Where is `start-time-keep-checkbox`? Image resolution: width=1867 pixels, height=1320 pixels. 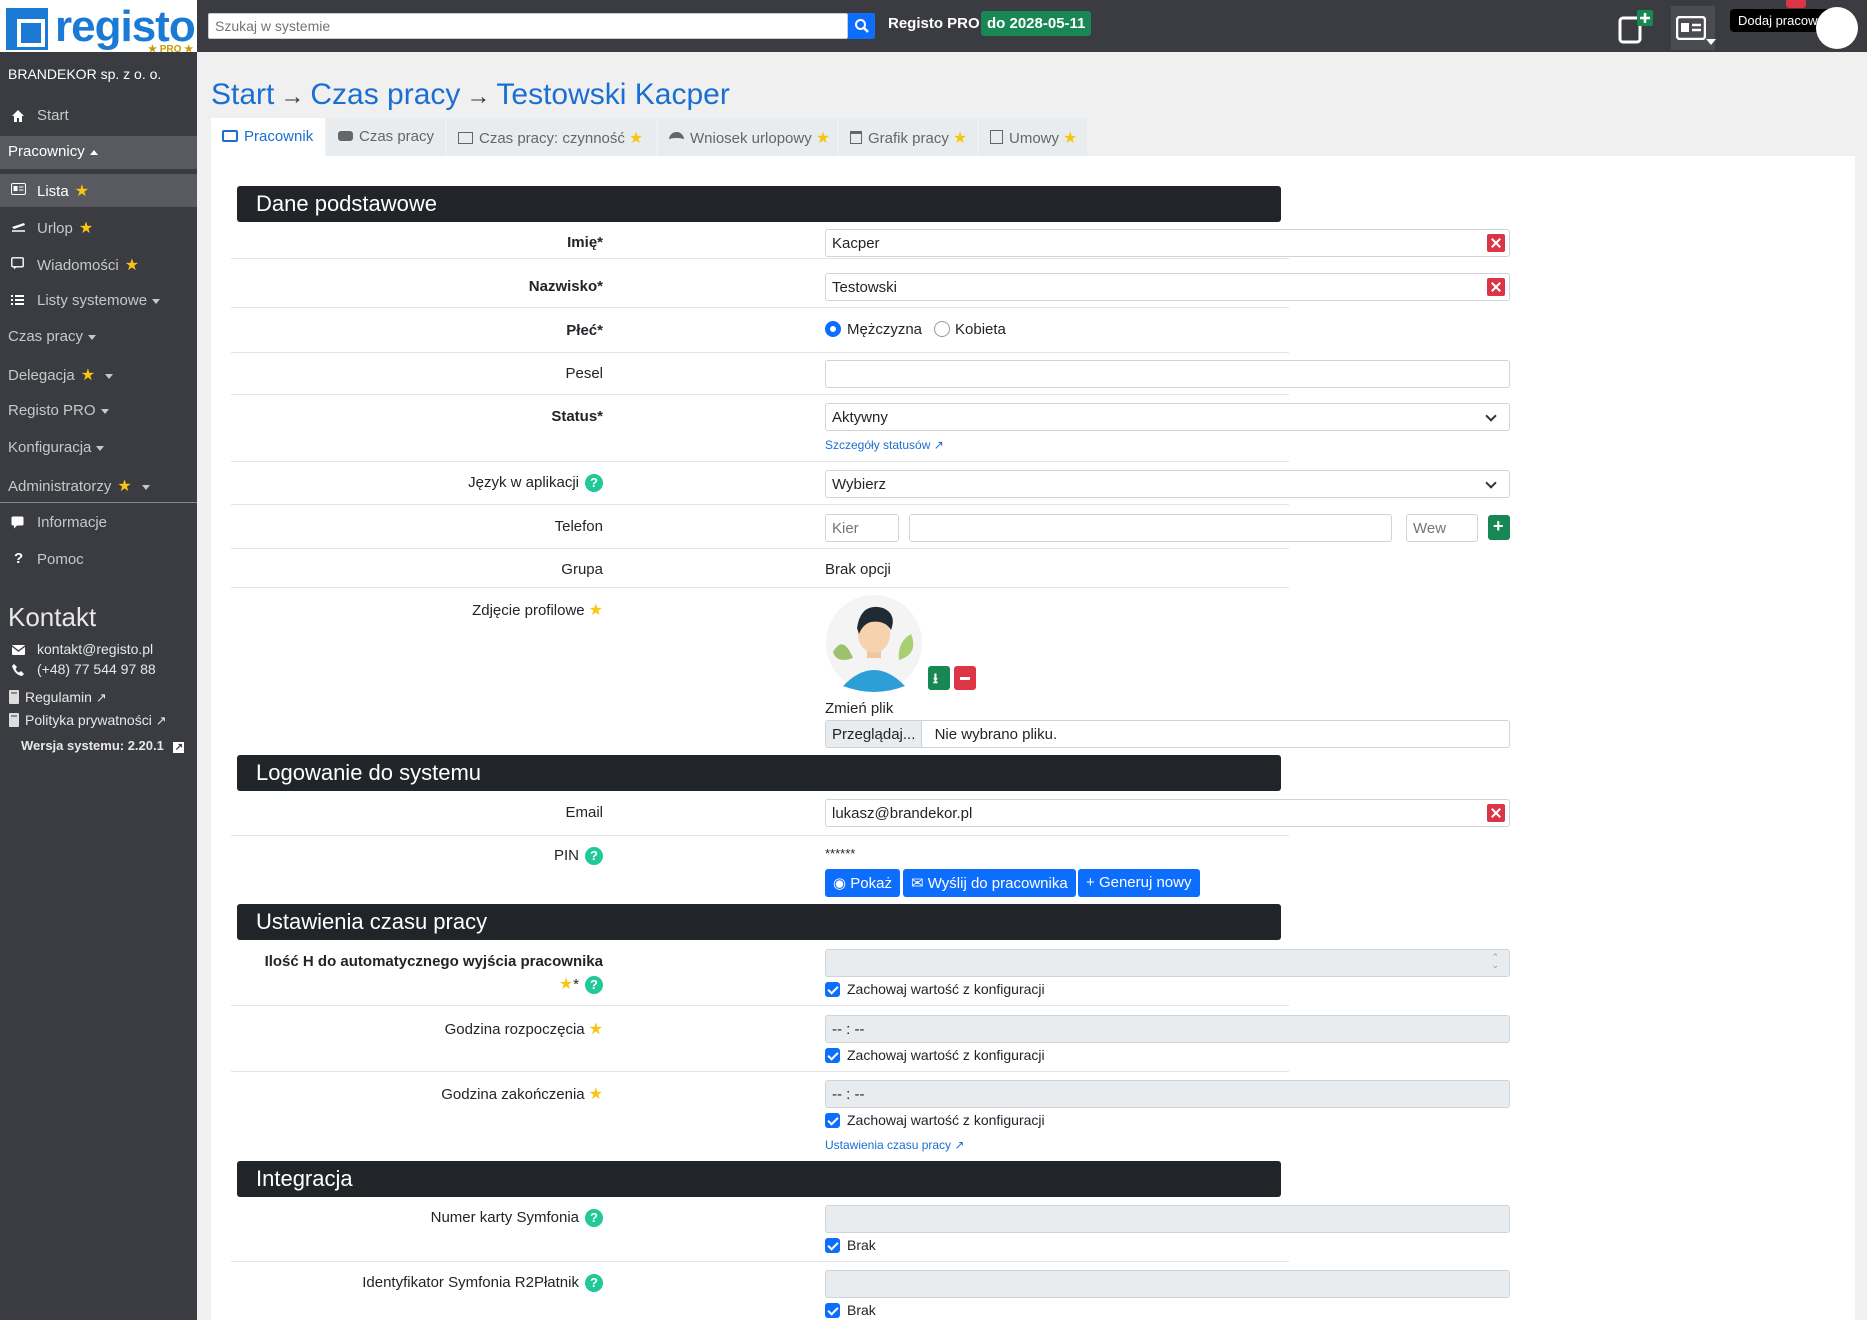
start-time-keep-checkbox is located at coordinates (832, 1055).